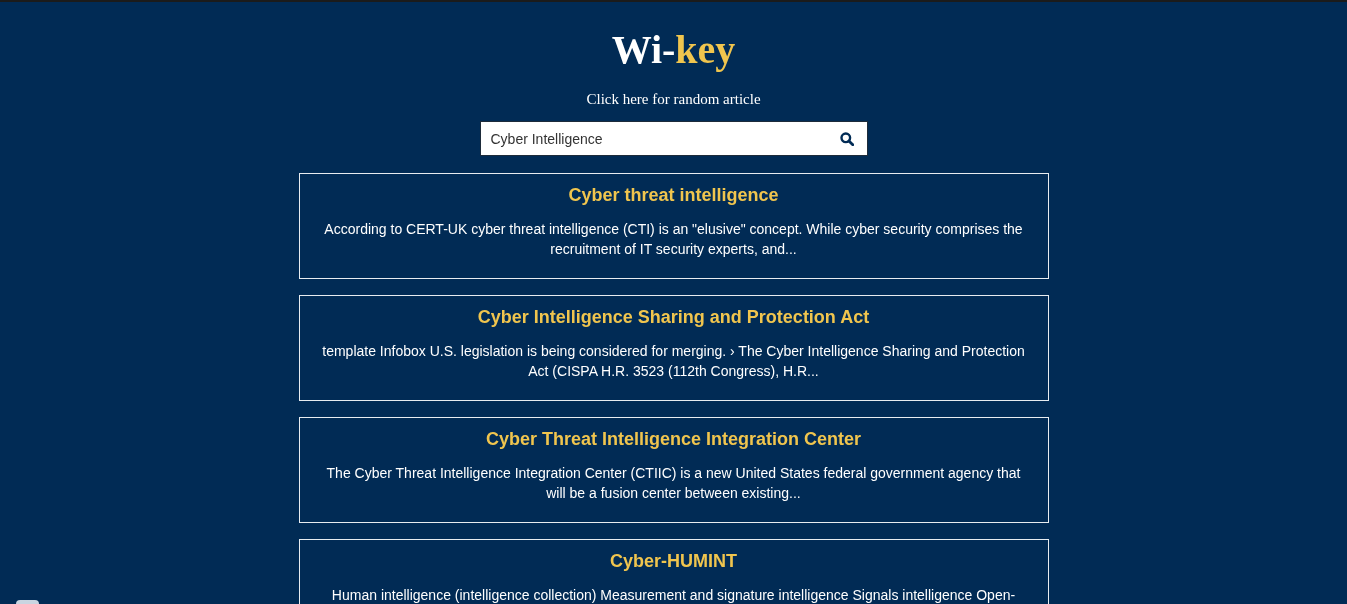 This screenshot has height=604, width=1347. I want to click on result-title: Cyber threat intelligence, so click(673, 195).